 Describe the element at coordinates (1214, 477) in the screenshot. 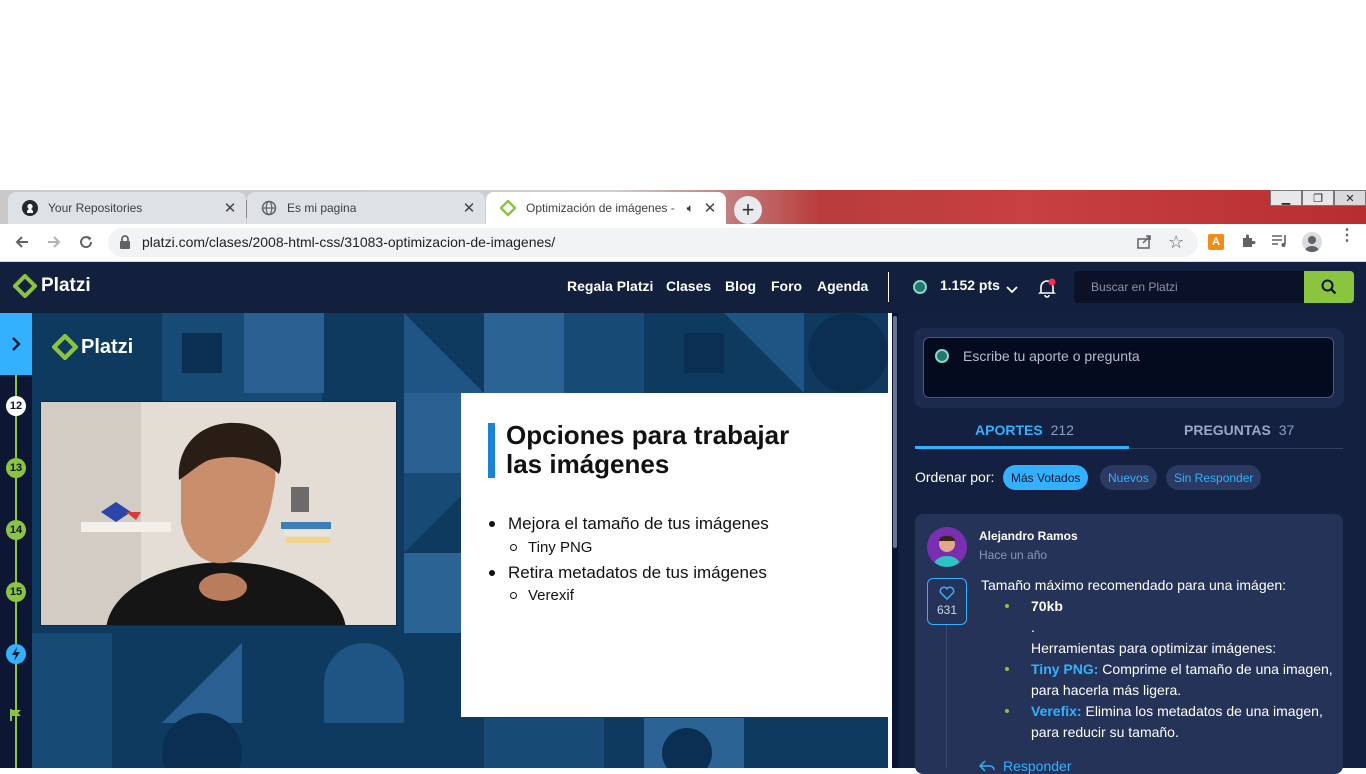

I see `sort-unanswered: Sin Responder` at that location.